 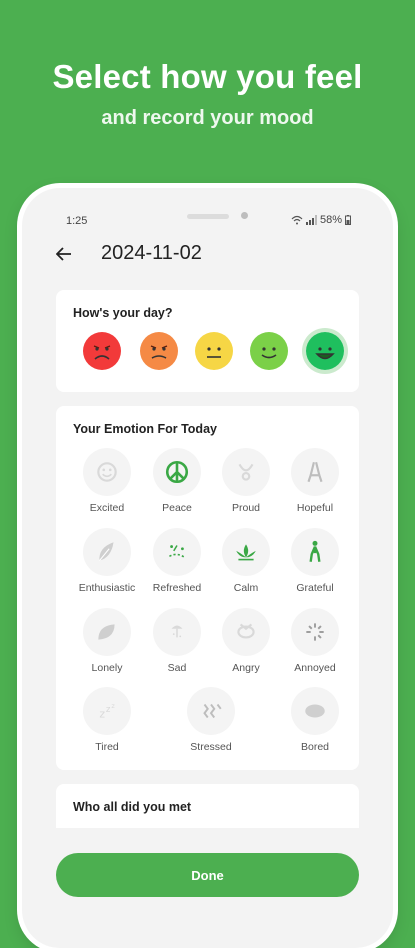 I want to click on battery-percent: 58%, so click(x=330, y=220).